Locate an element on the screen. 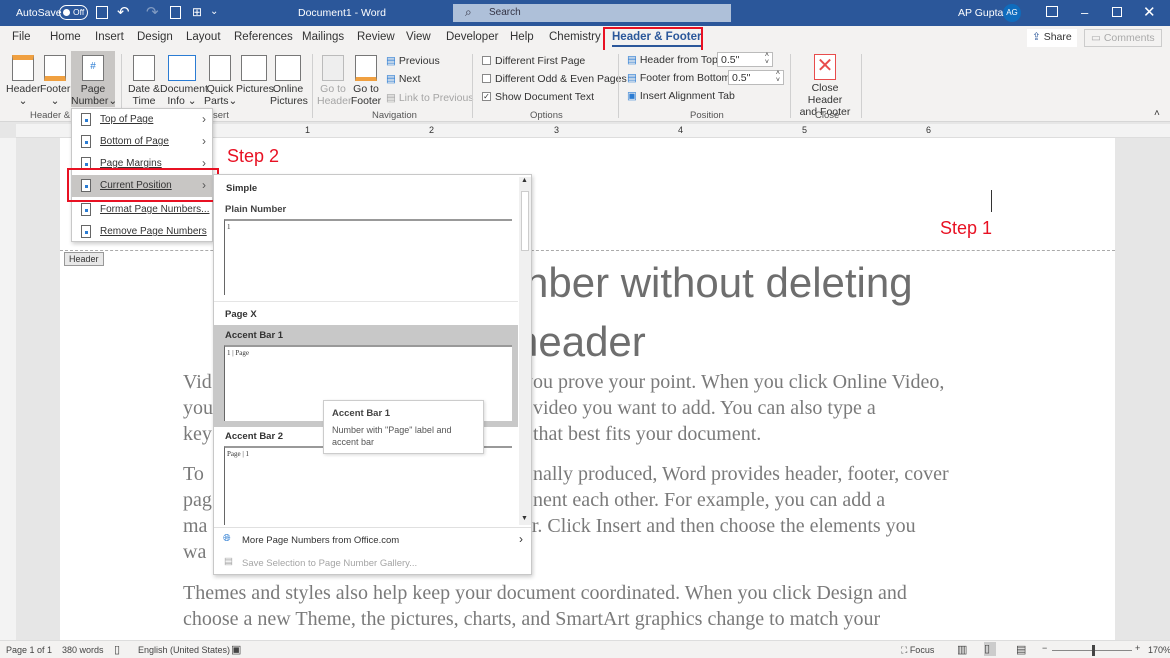 This screenshot has width=1170, height=658. ruler-number: 6 is located at coordinates (929, 130).